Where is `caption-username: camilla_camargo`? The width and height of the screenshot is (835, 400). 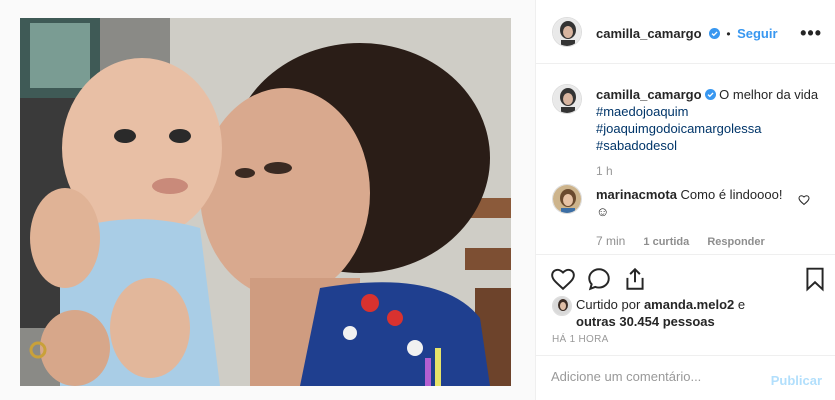 caption-username: camilla_camargo is located at coordinates (649, 94).